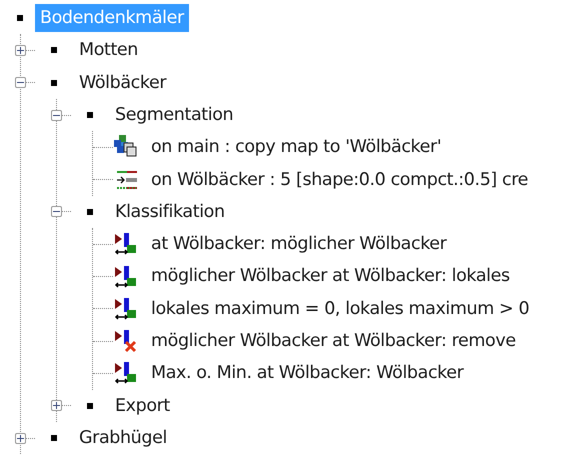  What do you see at coordinates (299, 244) in the screenshot?
I see `tree-item-label: at Wölbacker: möglicher Wölbacker` at bounding box center [299, 244].